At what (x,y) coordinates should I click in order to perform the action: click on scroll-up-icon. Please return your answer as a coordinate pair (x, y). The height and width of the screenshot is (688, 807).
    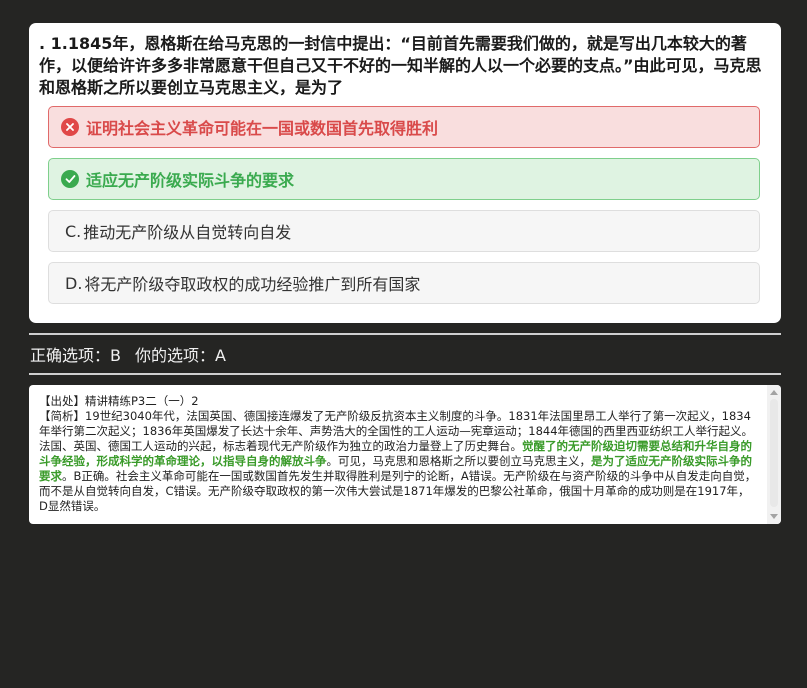
    Looking at the image, I should click on (774, 392).